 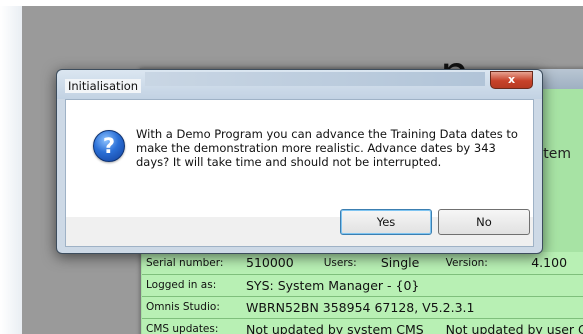 I want to click on close-button: x, so click(x=511, y=80).